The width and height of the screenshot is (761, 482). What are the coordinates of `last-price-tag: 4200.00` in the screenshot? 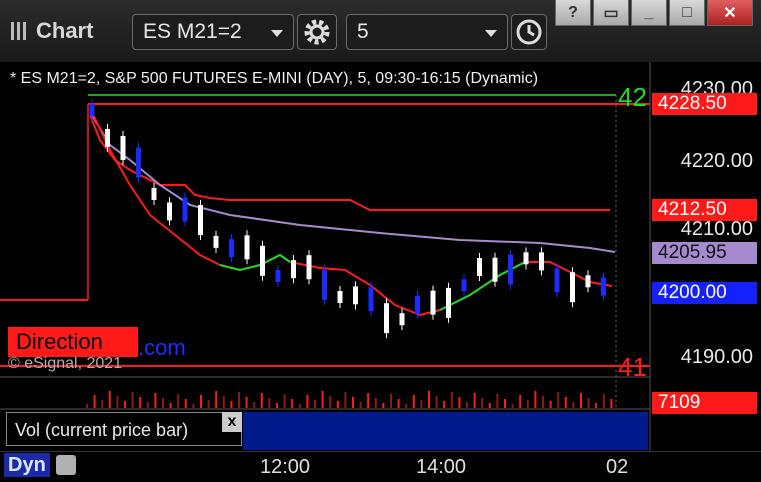 It's located at (704, 293).